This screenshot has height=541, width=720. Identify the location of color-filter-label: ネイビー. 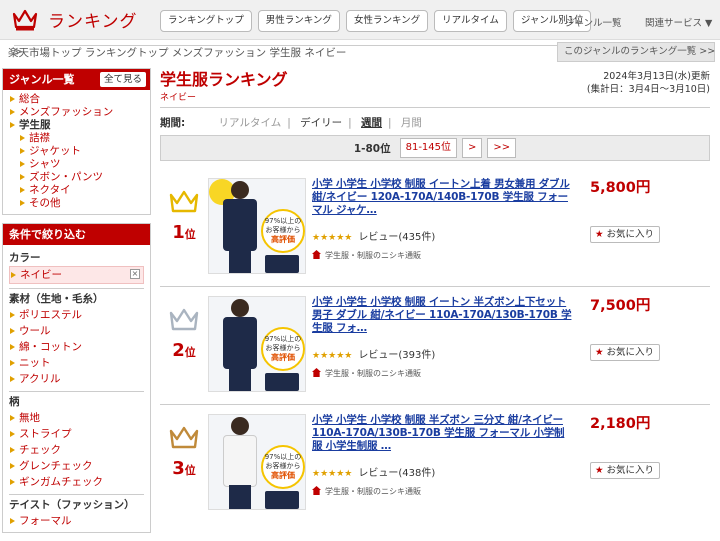
(41, 275).